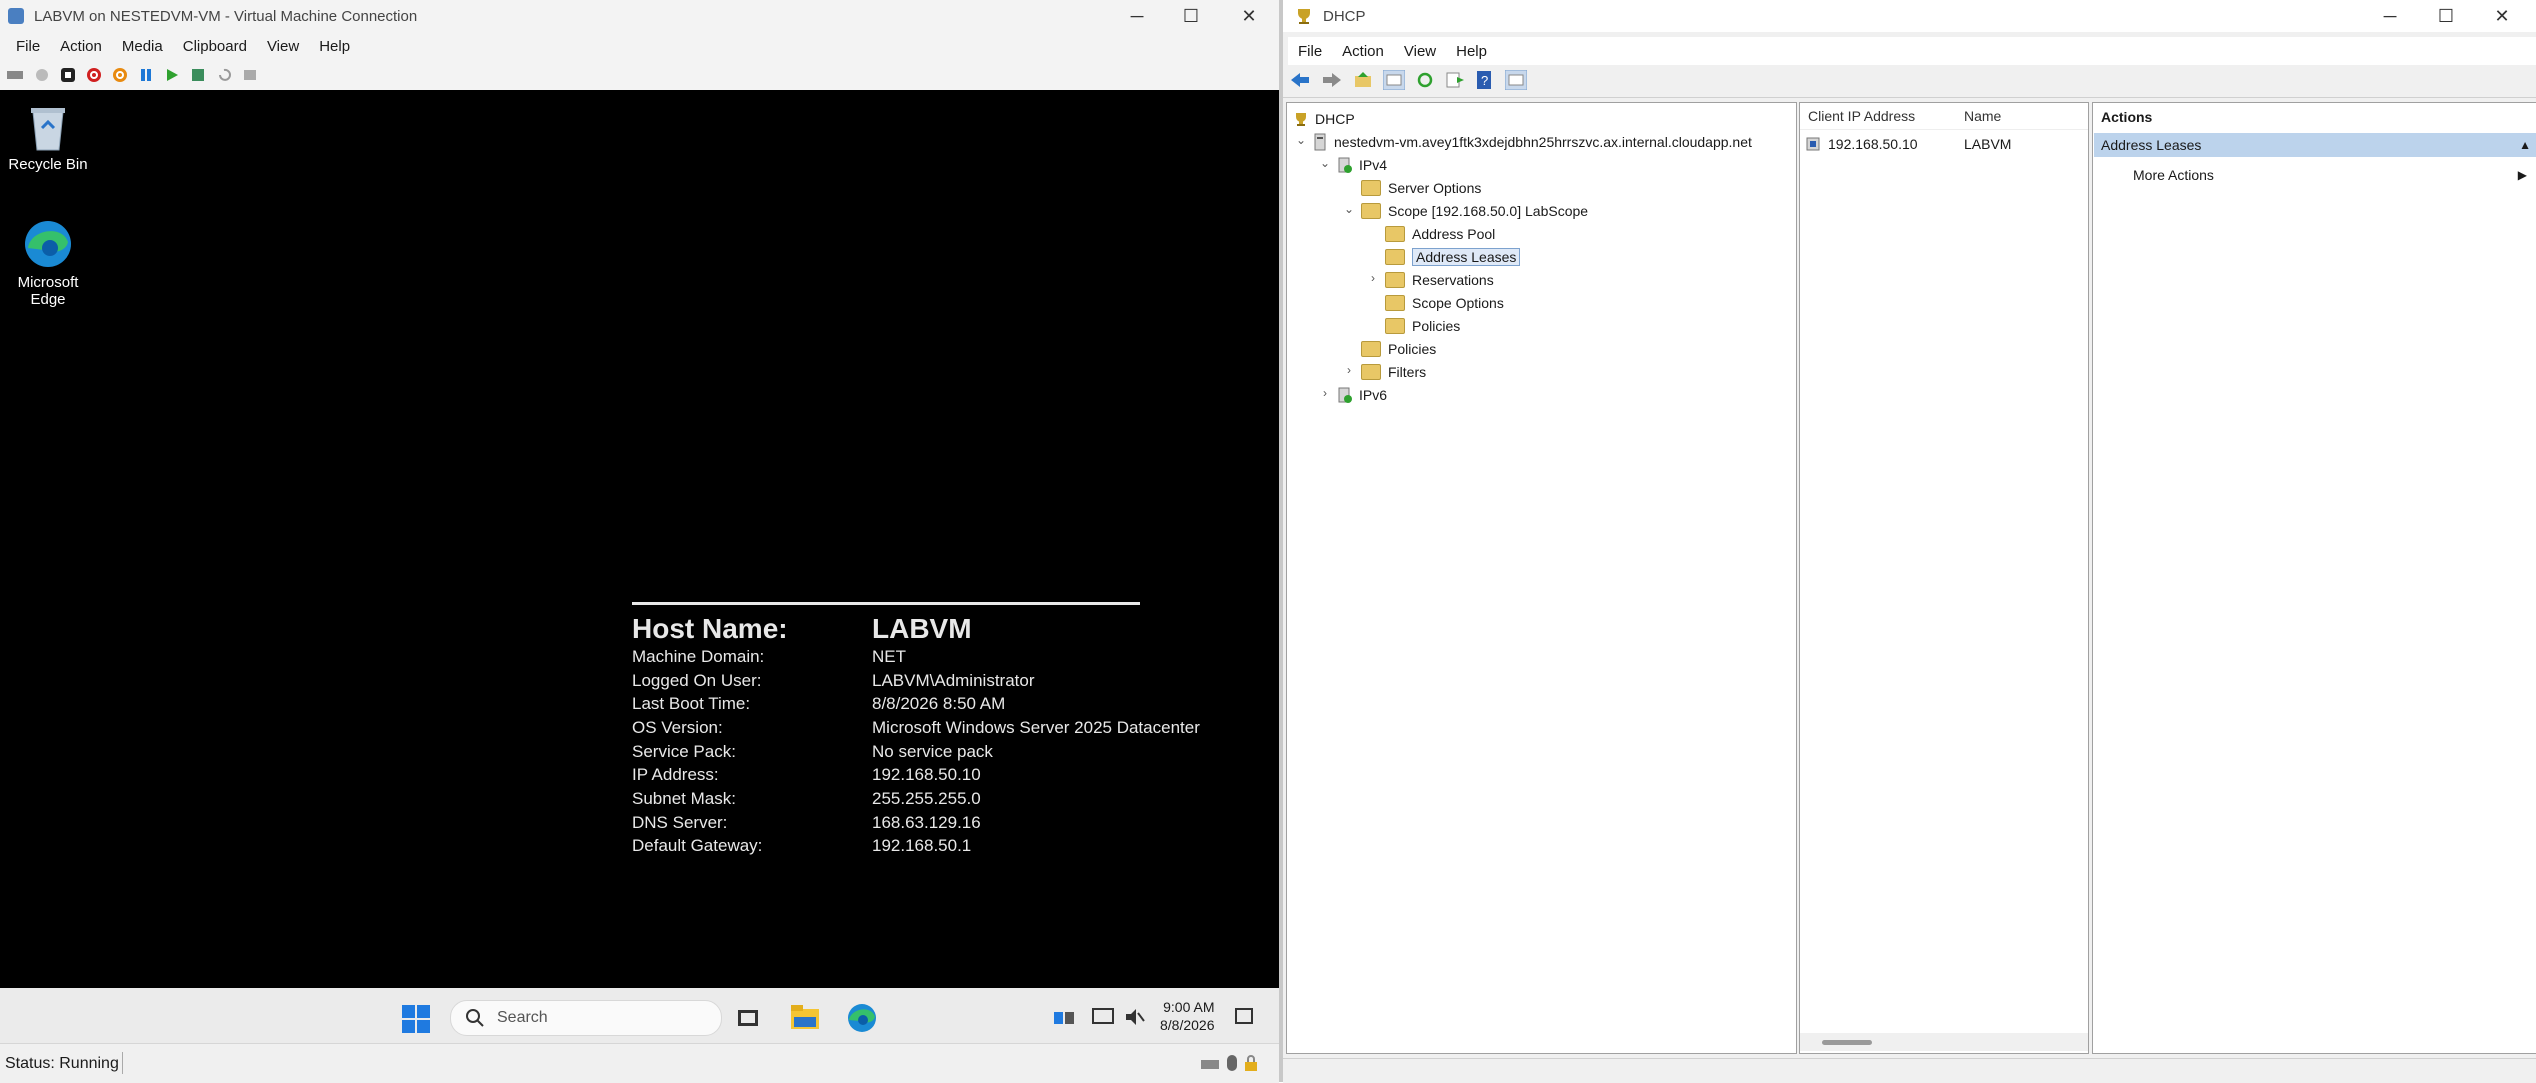 The height and width of the screenshot is (1083, 2536). What do you see at coordinates (748, 1018) in the screenshot?
I see `task-view-icon` at bounding box center [748, 1018].